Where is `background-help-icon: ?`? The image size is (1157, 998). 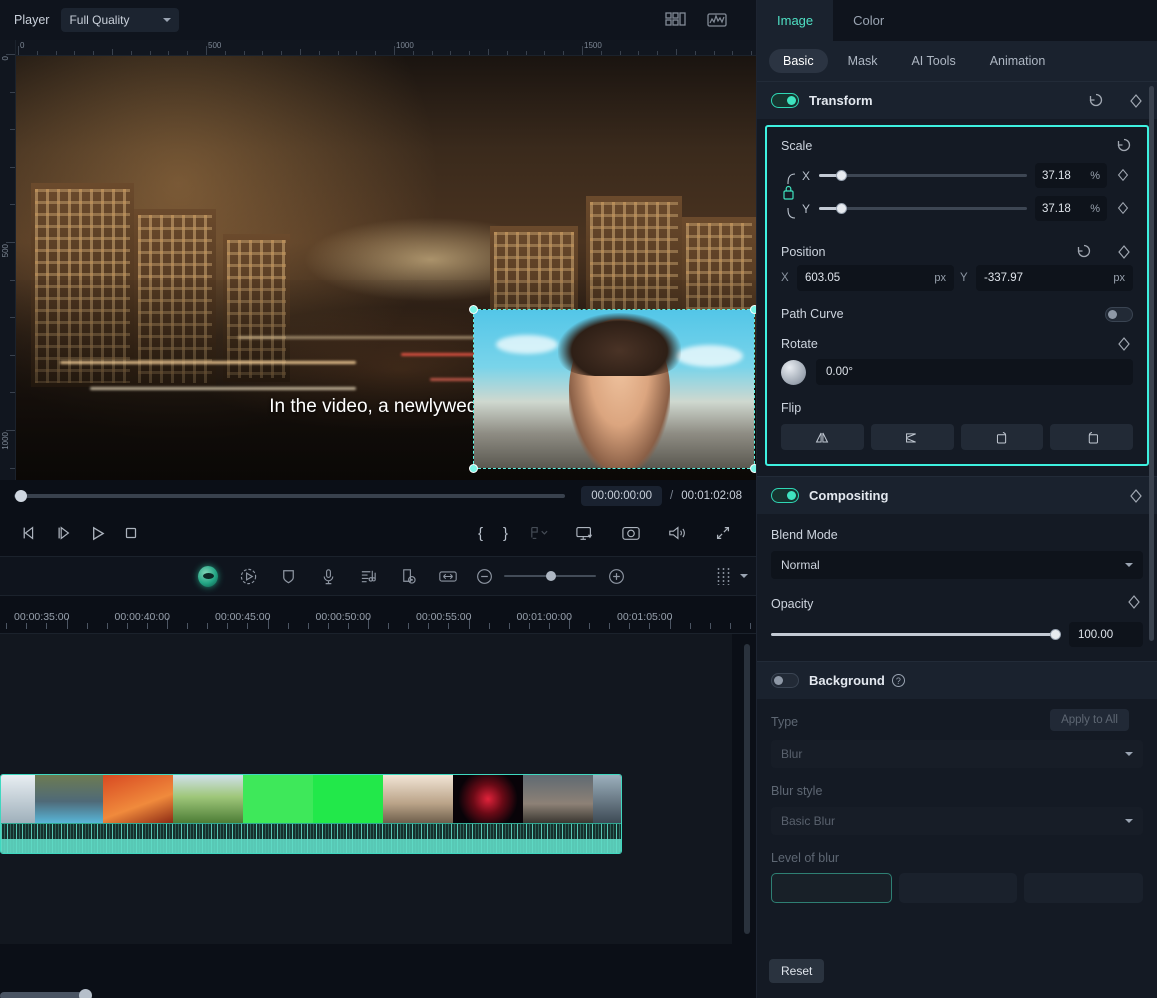 background-help-icon: ? is located at coordinates (898, 680).